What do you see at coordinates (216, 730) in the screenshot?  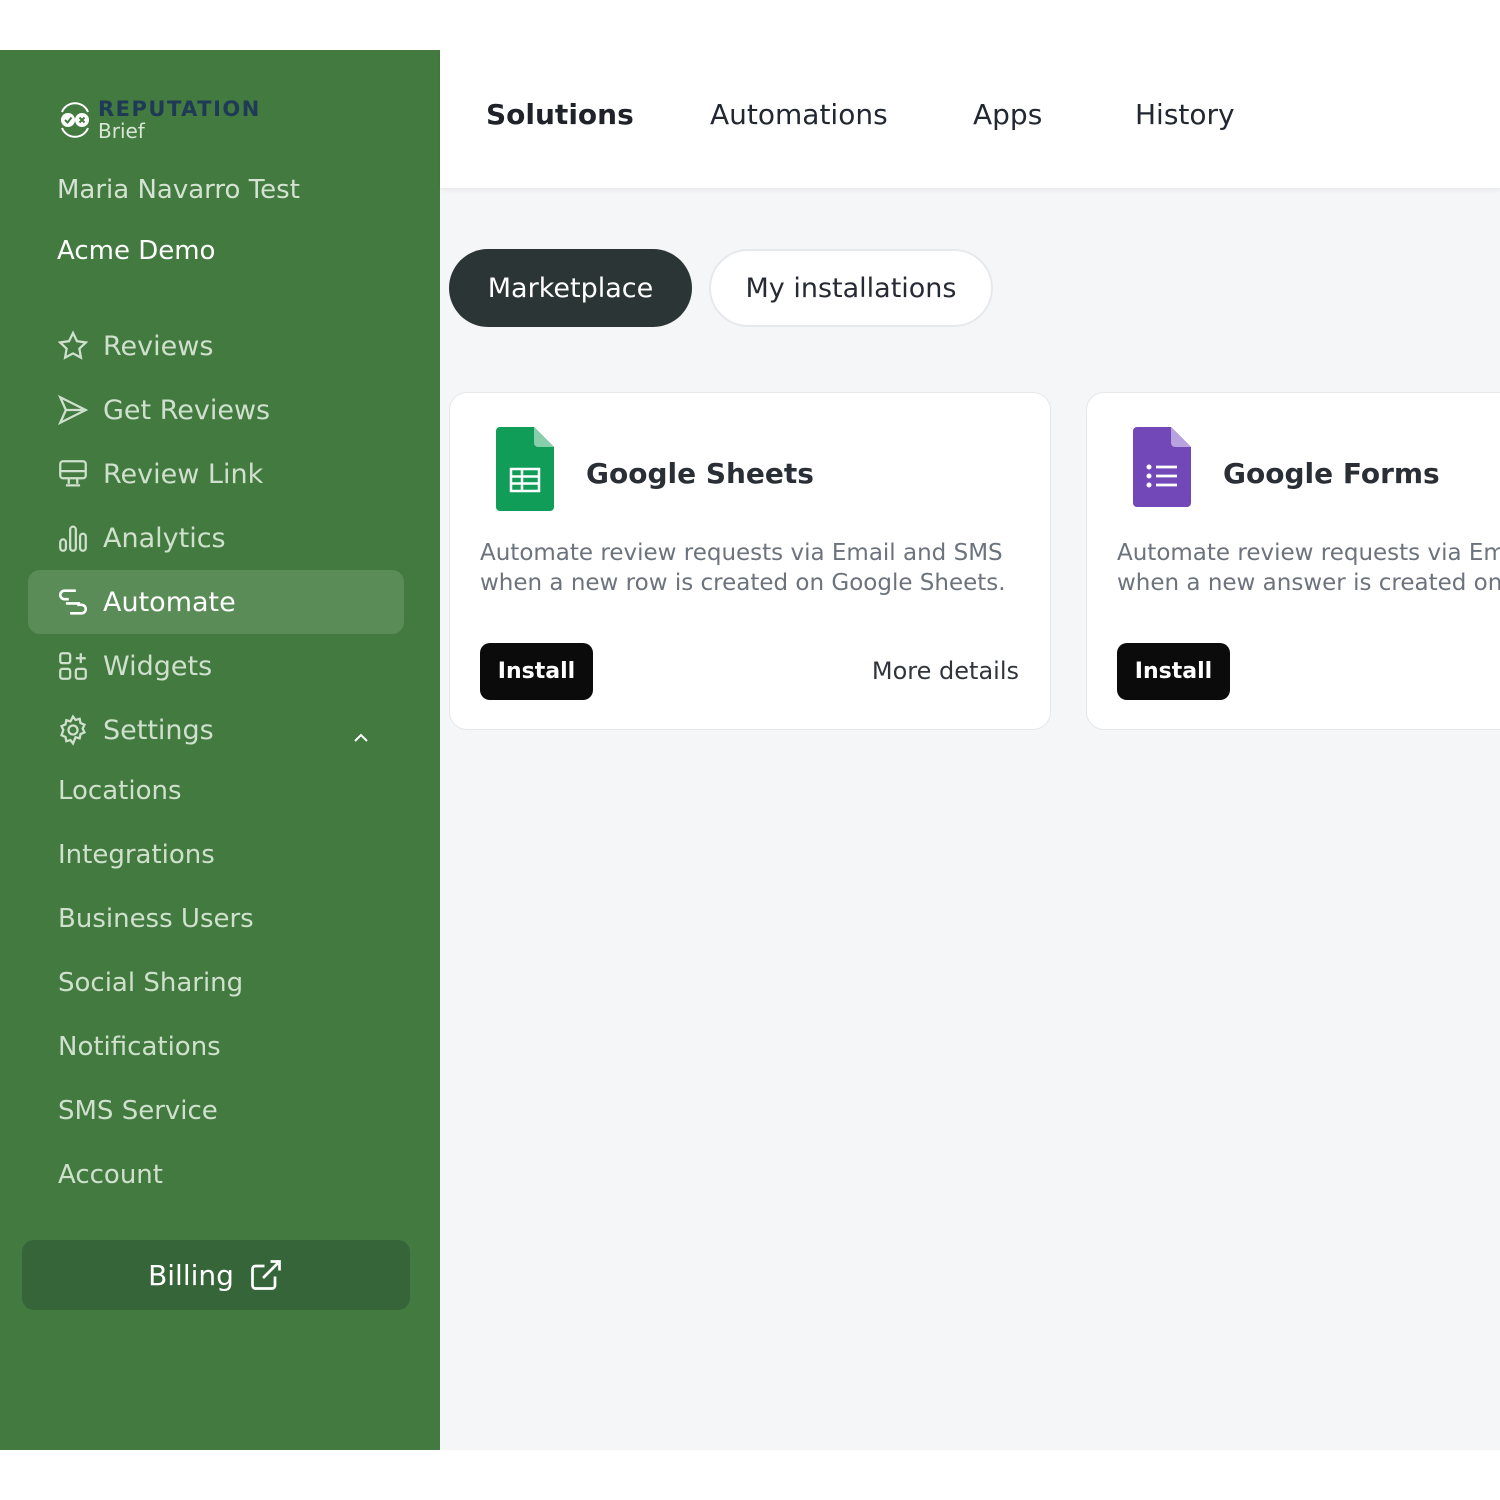 I see `sidebar-item-settings: Settings` at bounding box center [216, 730].